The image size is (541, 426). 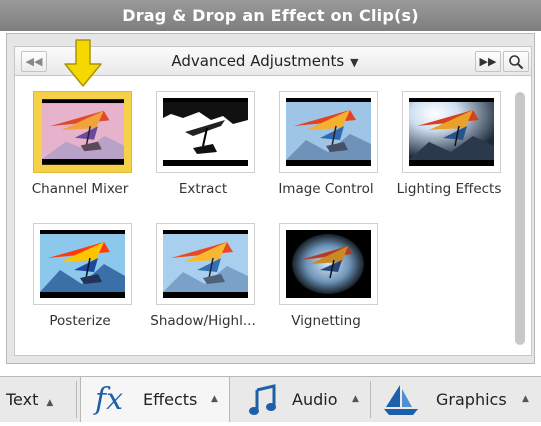 What do you see at coordinates (326, 321) in the screenshot?
I see `effect-label: Vignetting` at bounding box center [326, 321].